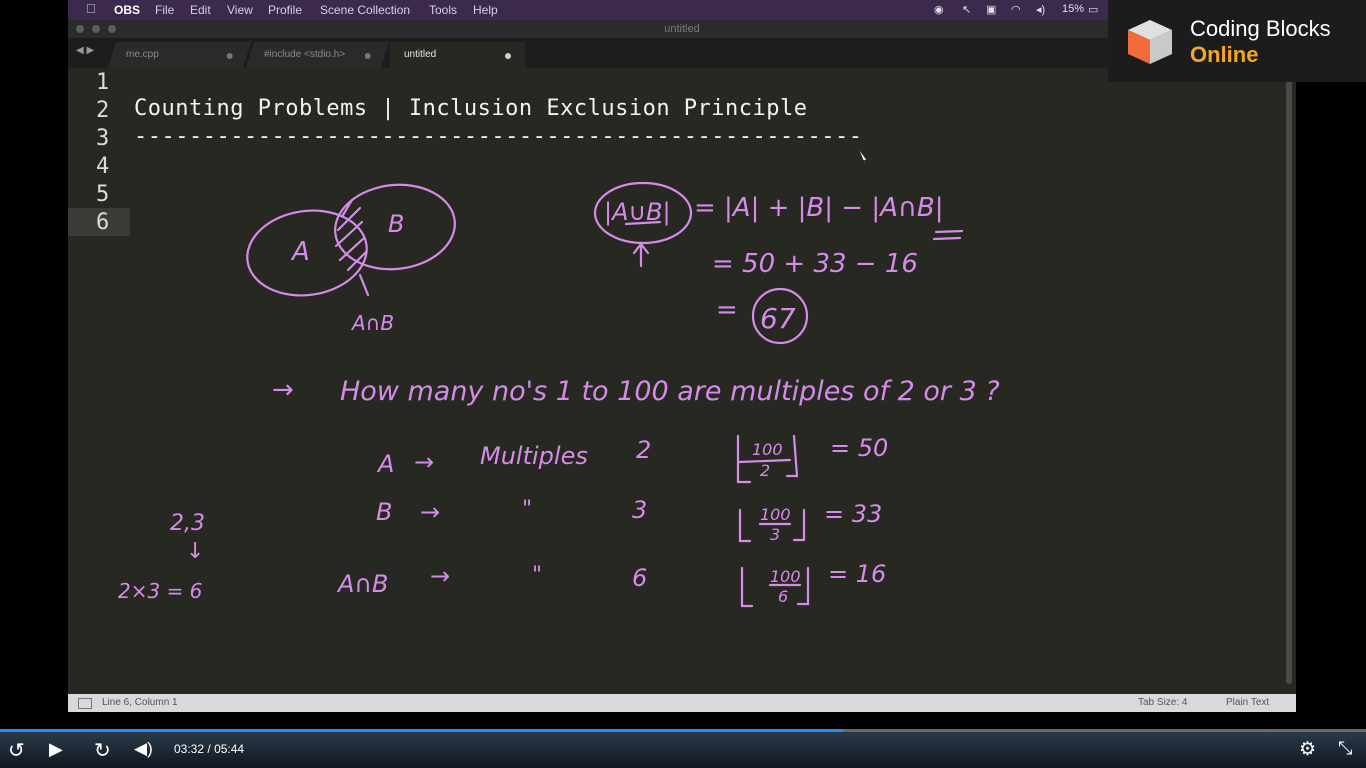 The width and height of the screenshot is (1366, 768). Describe the element at coordinates (537, 575) in the screenshot. I see `row3-desc: "` at that location.